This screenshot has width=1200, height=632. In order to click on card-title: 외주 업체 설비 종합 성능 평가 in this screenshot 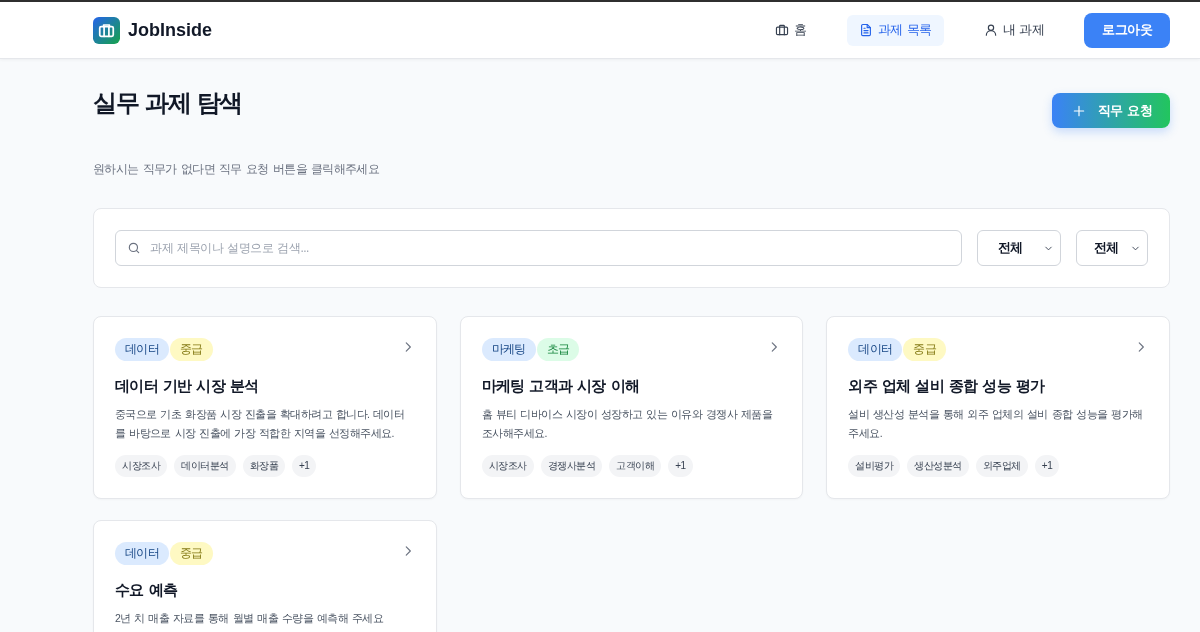, I will do `click(947, 386)`.